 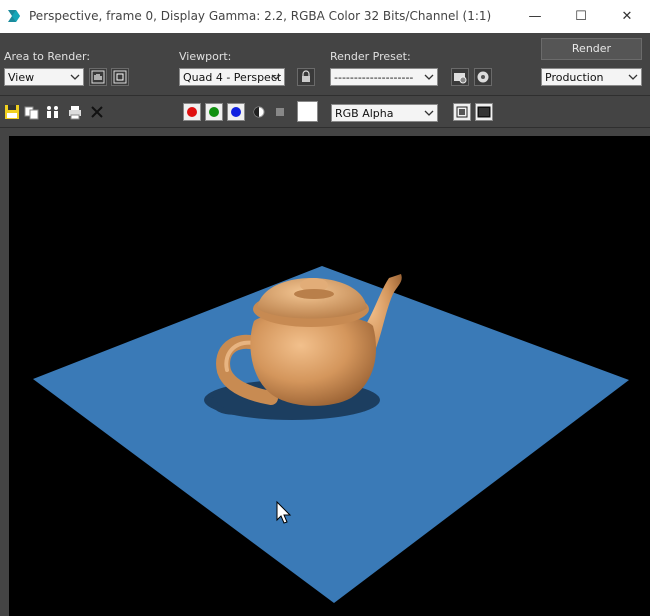 What do you see at coordinates (364, 113) in the screenshot?
I see `channel-display-value: RGB Alpha` at bounding box center [364, 113].